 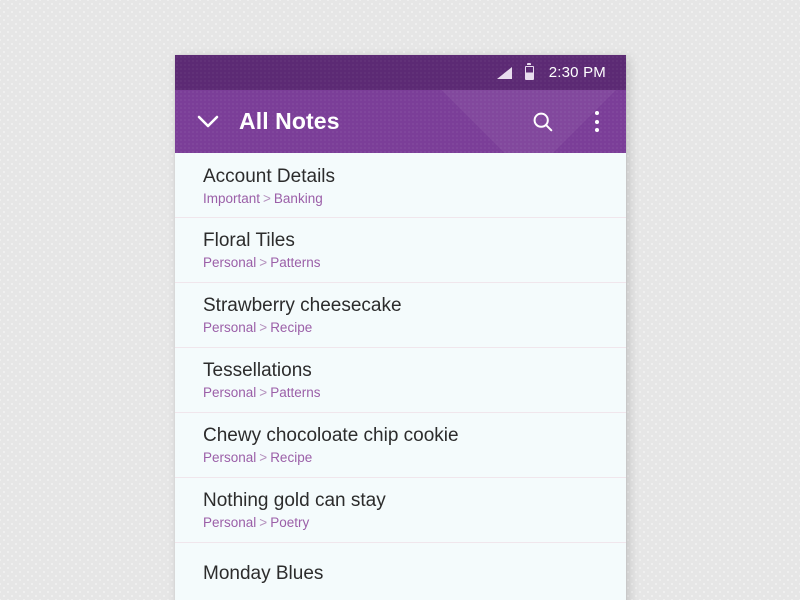 I want to click on battery-icon, so click(x=529, y=72).